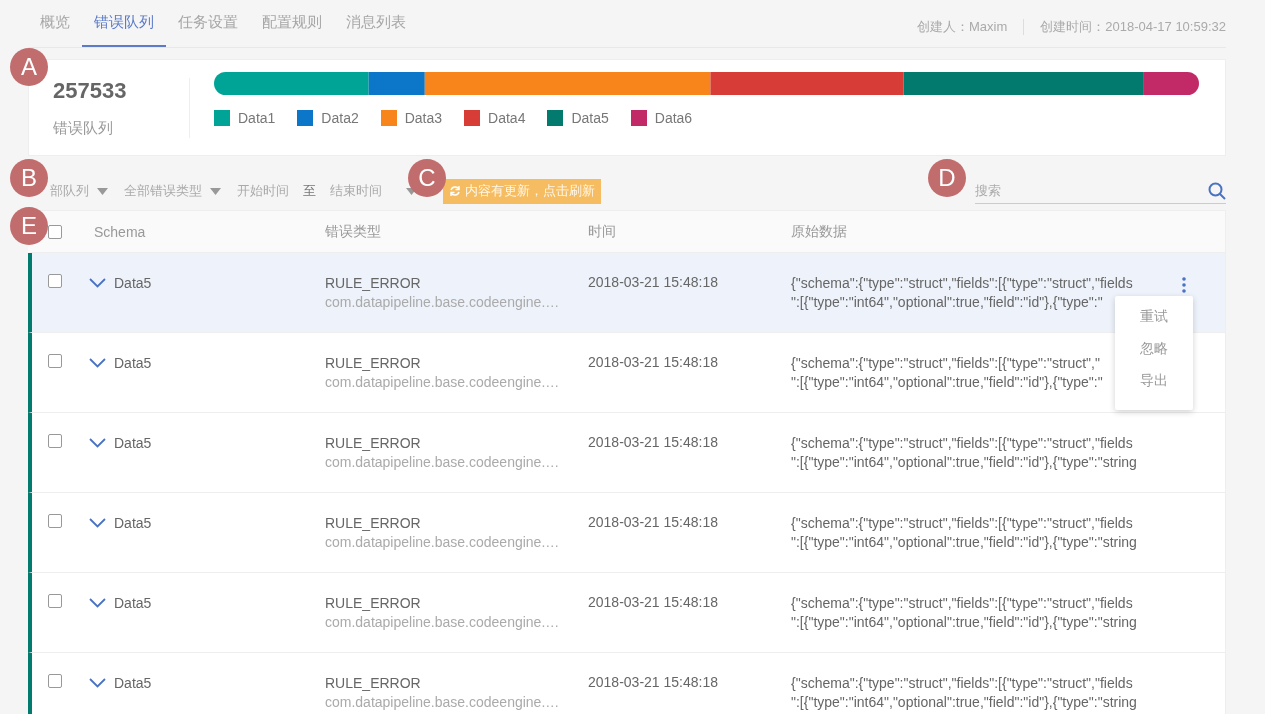 The image size is (1265, 714). What do you see at coordinates (507, 118) in the screenshot?
I see `legend-label: Data4` at bounding box center [507, 118].